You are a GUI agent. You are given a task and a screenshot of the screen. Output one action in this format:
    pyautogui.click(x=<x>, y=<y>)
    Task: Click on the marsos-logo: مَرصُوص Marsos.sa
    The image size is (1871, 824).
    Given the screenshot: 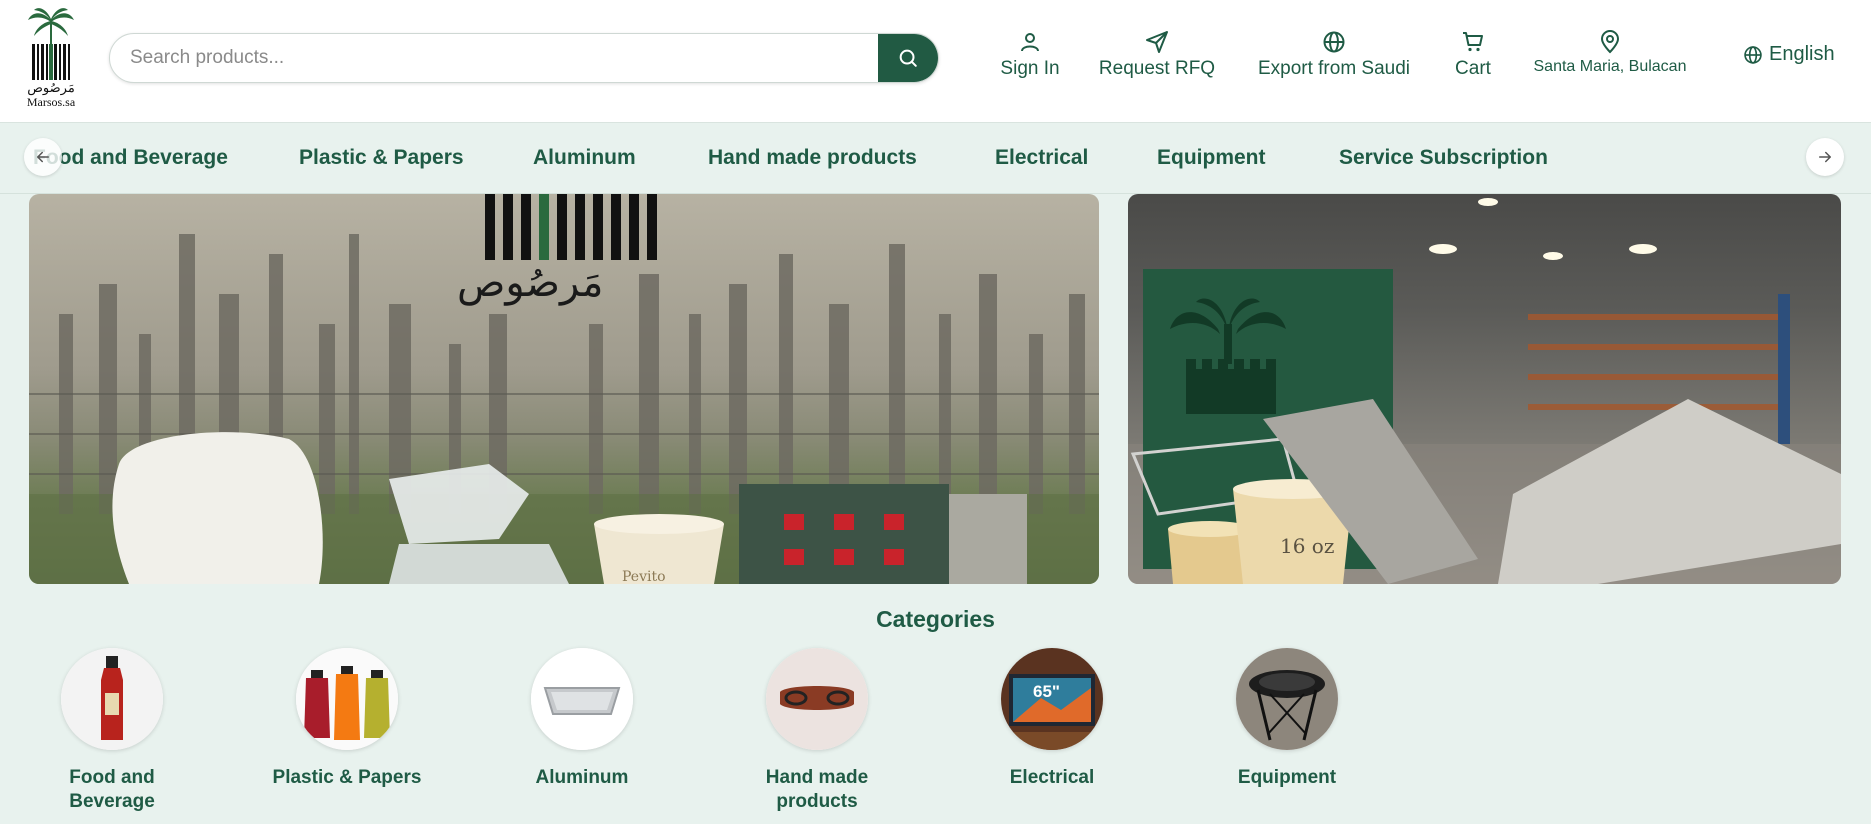 What is the action you would take?
    pyautogui.click(x=51, y=60)
    